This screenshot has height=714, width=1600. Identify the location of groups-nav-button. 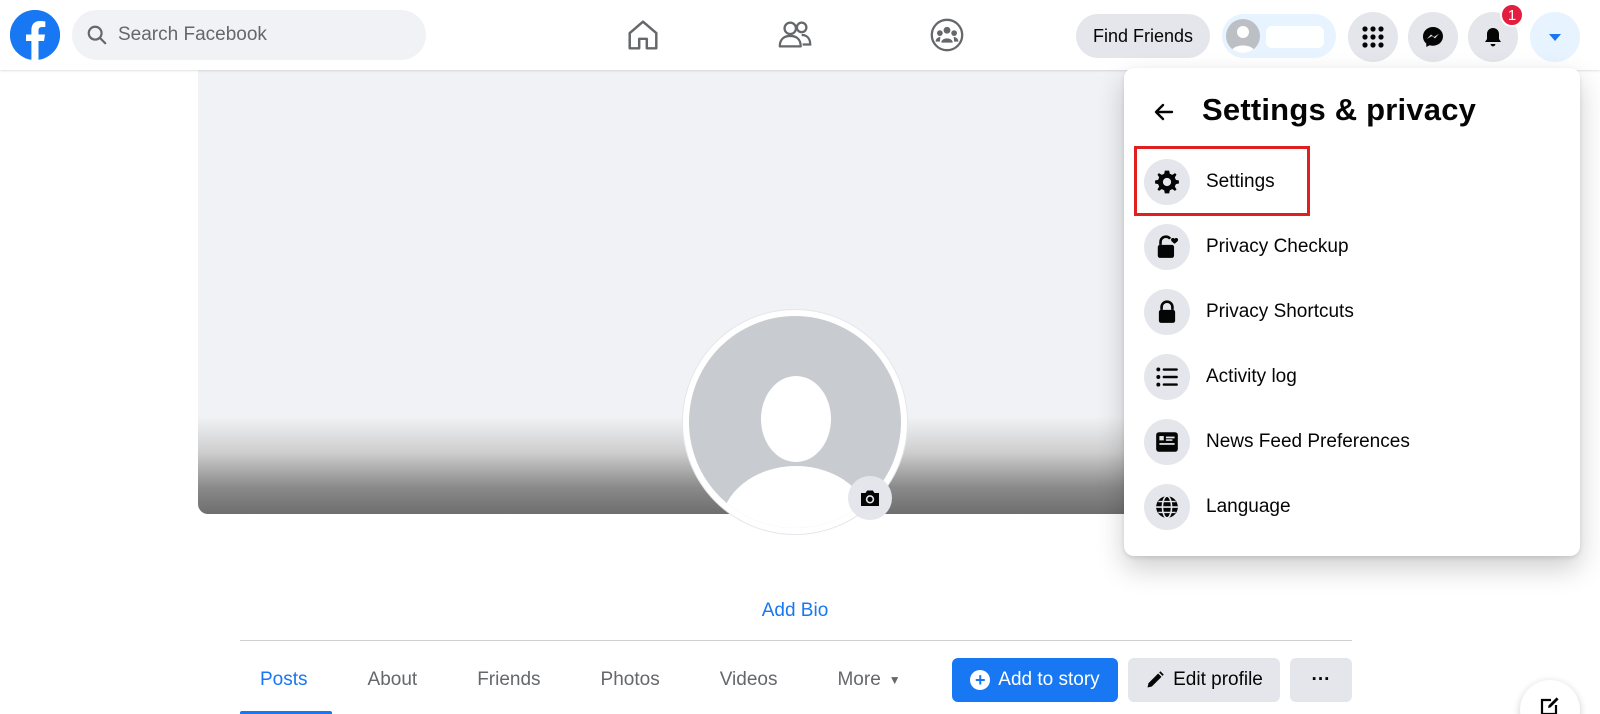
(947, 35).